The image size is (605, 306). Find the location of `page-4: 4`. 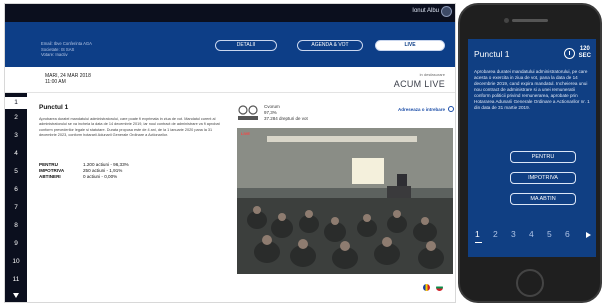

page-4: 4 is located at coordinates (531, 234).